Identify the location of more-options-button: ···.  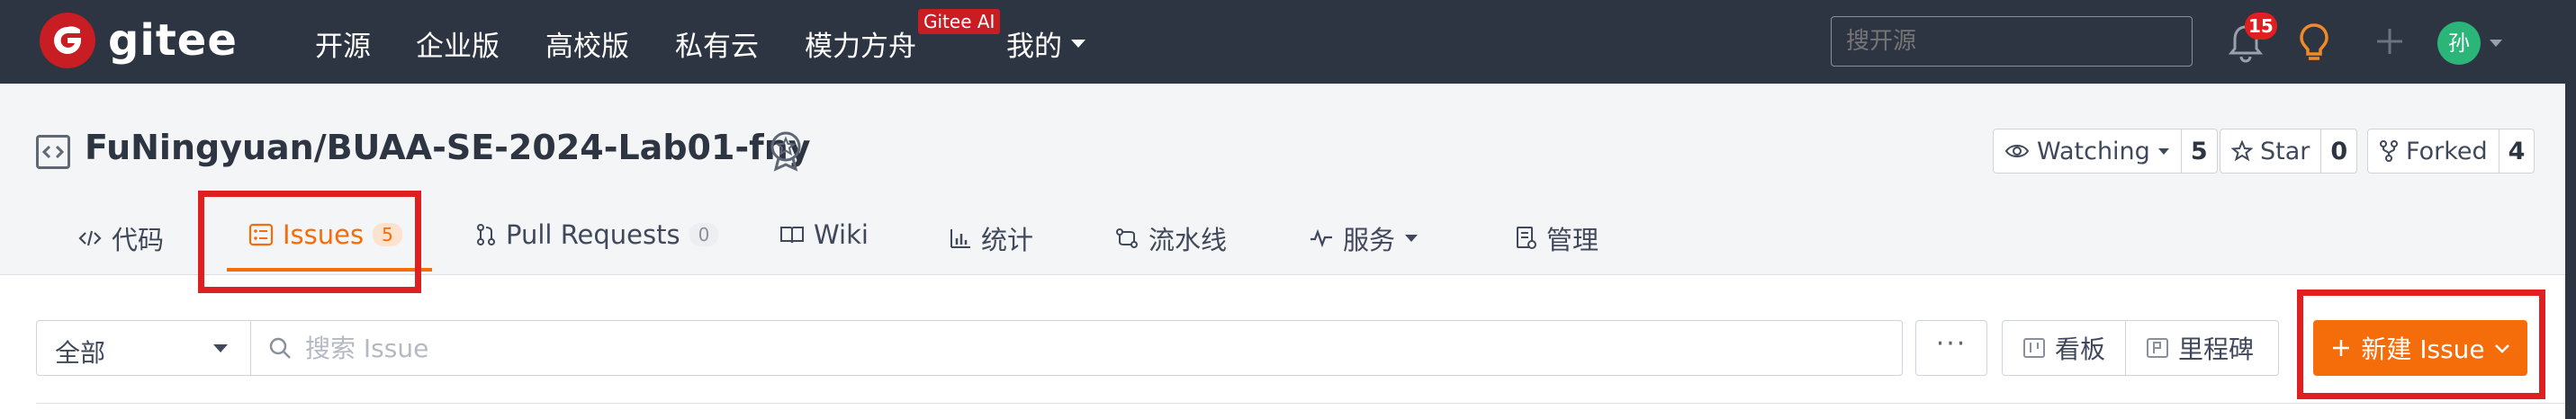
(1951, 348).